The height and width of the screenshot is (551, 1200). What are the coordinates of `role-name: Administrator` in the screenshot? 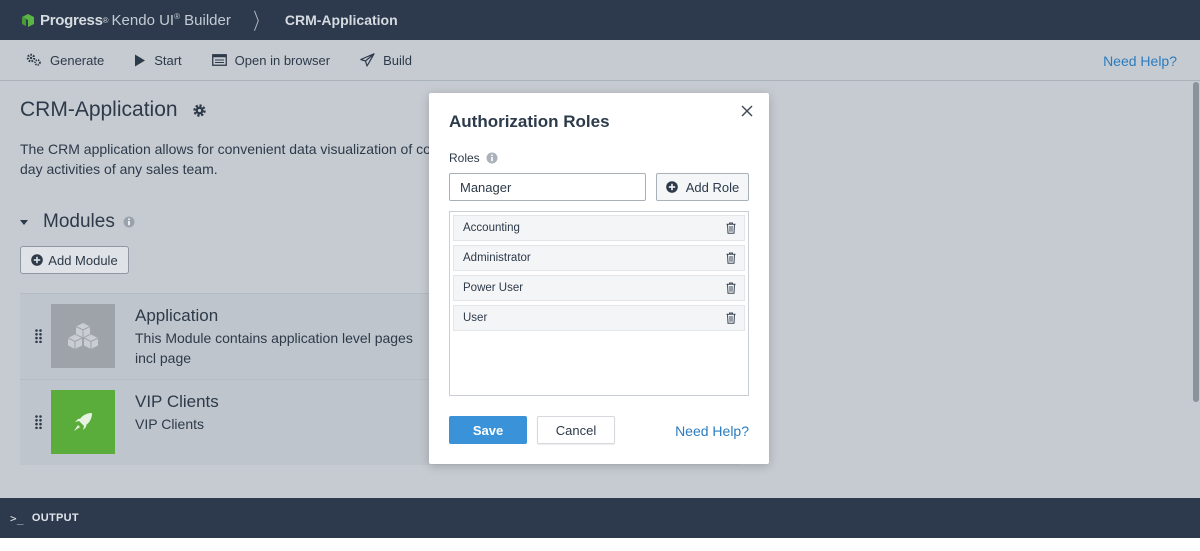 It's located at (497, 258).